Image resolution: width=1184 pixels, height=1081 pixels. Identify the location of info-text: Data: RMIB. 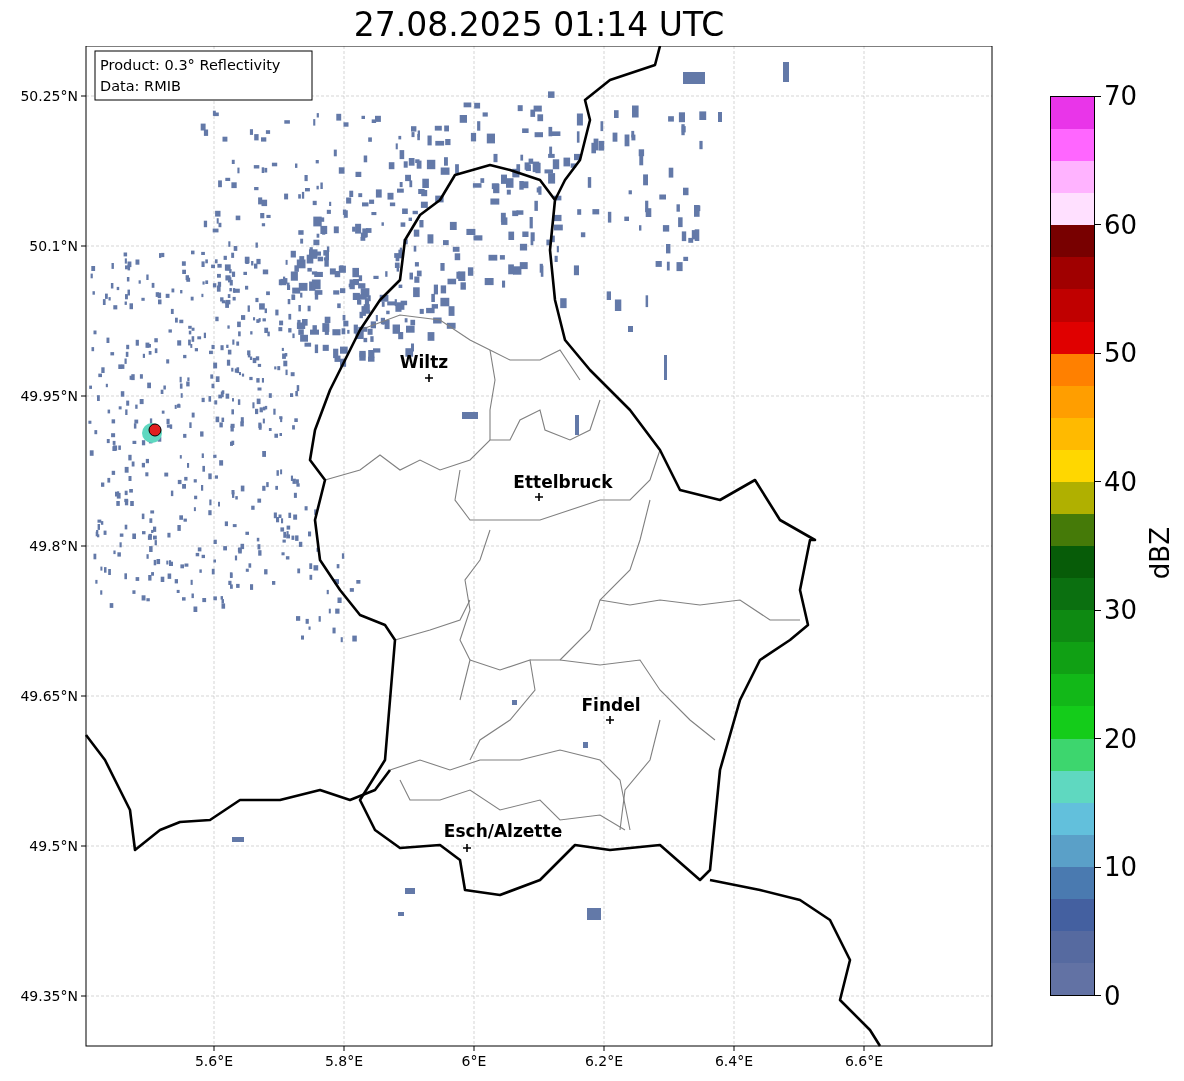
(140, 86).